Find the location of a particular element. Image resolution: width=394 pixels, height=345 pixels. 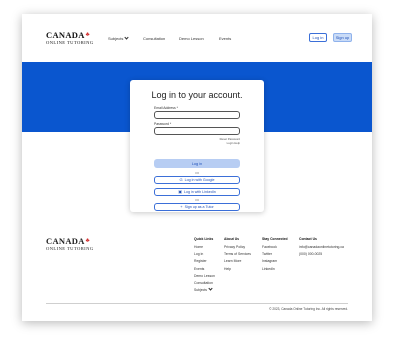

nav-events: Events is located at coordinates (225, 38).